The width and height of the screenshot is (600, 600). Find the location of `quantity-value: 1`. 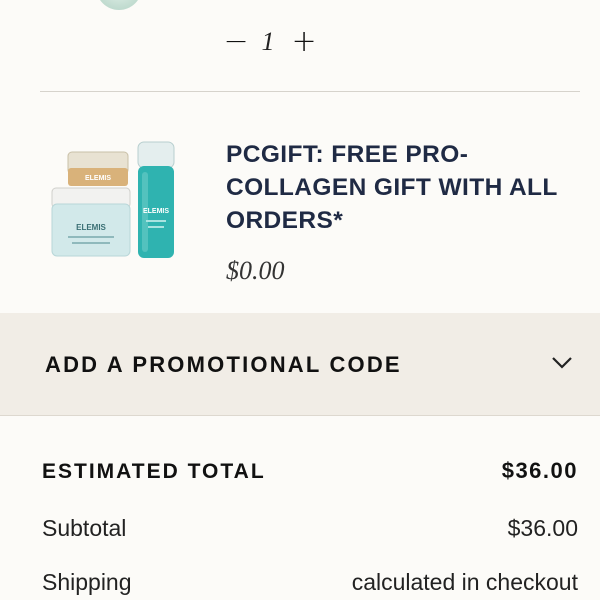

quantity-value: 1 is located at coordinates (268, 41).